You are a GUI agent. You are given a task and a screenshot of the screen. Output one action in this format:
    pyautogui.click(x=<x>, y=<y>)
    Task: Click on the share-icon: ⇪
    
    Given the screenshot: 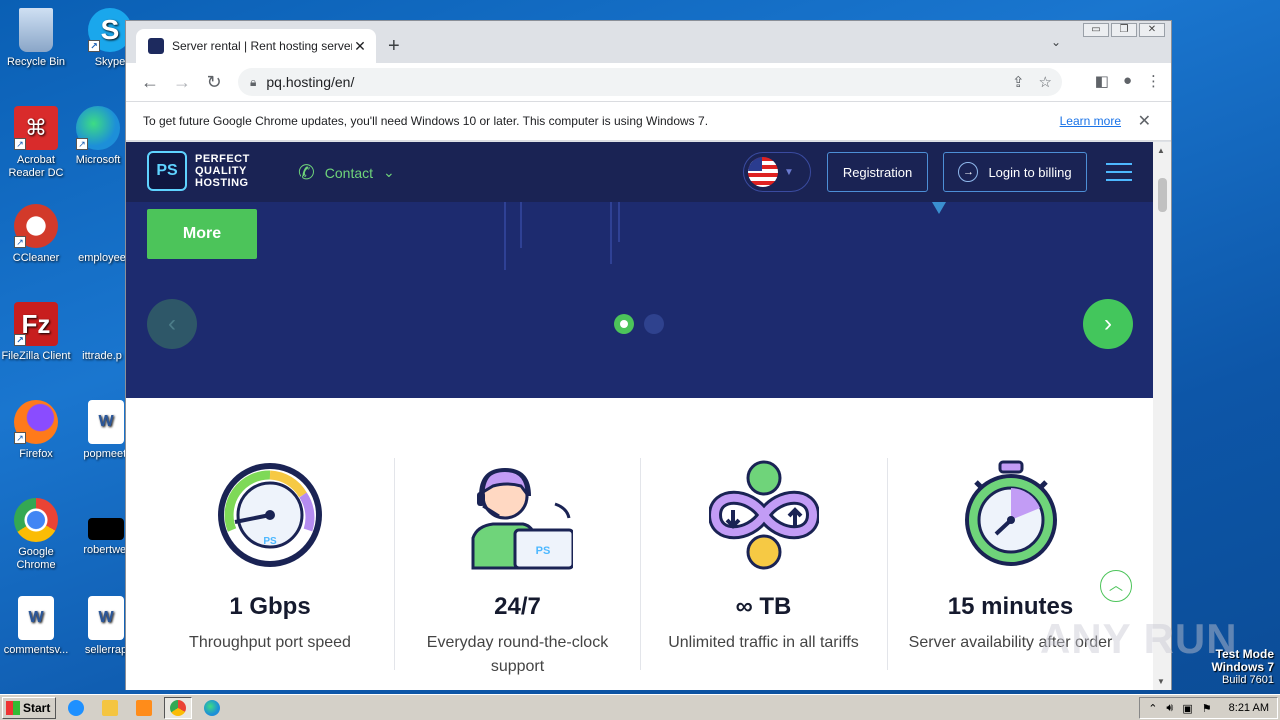 What is the action you would take?
    pyautogui.click(x=1018, y=82)
    